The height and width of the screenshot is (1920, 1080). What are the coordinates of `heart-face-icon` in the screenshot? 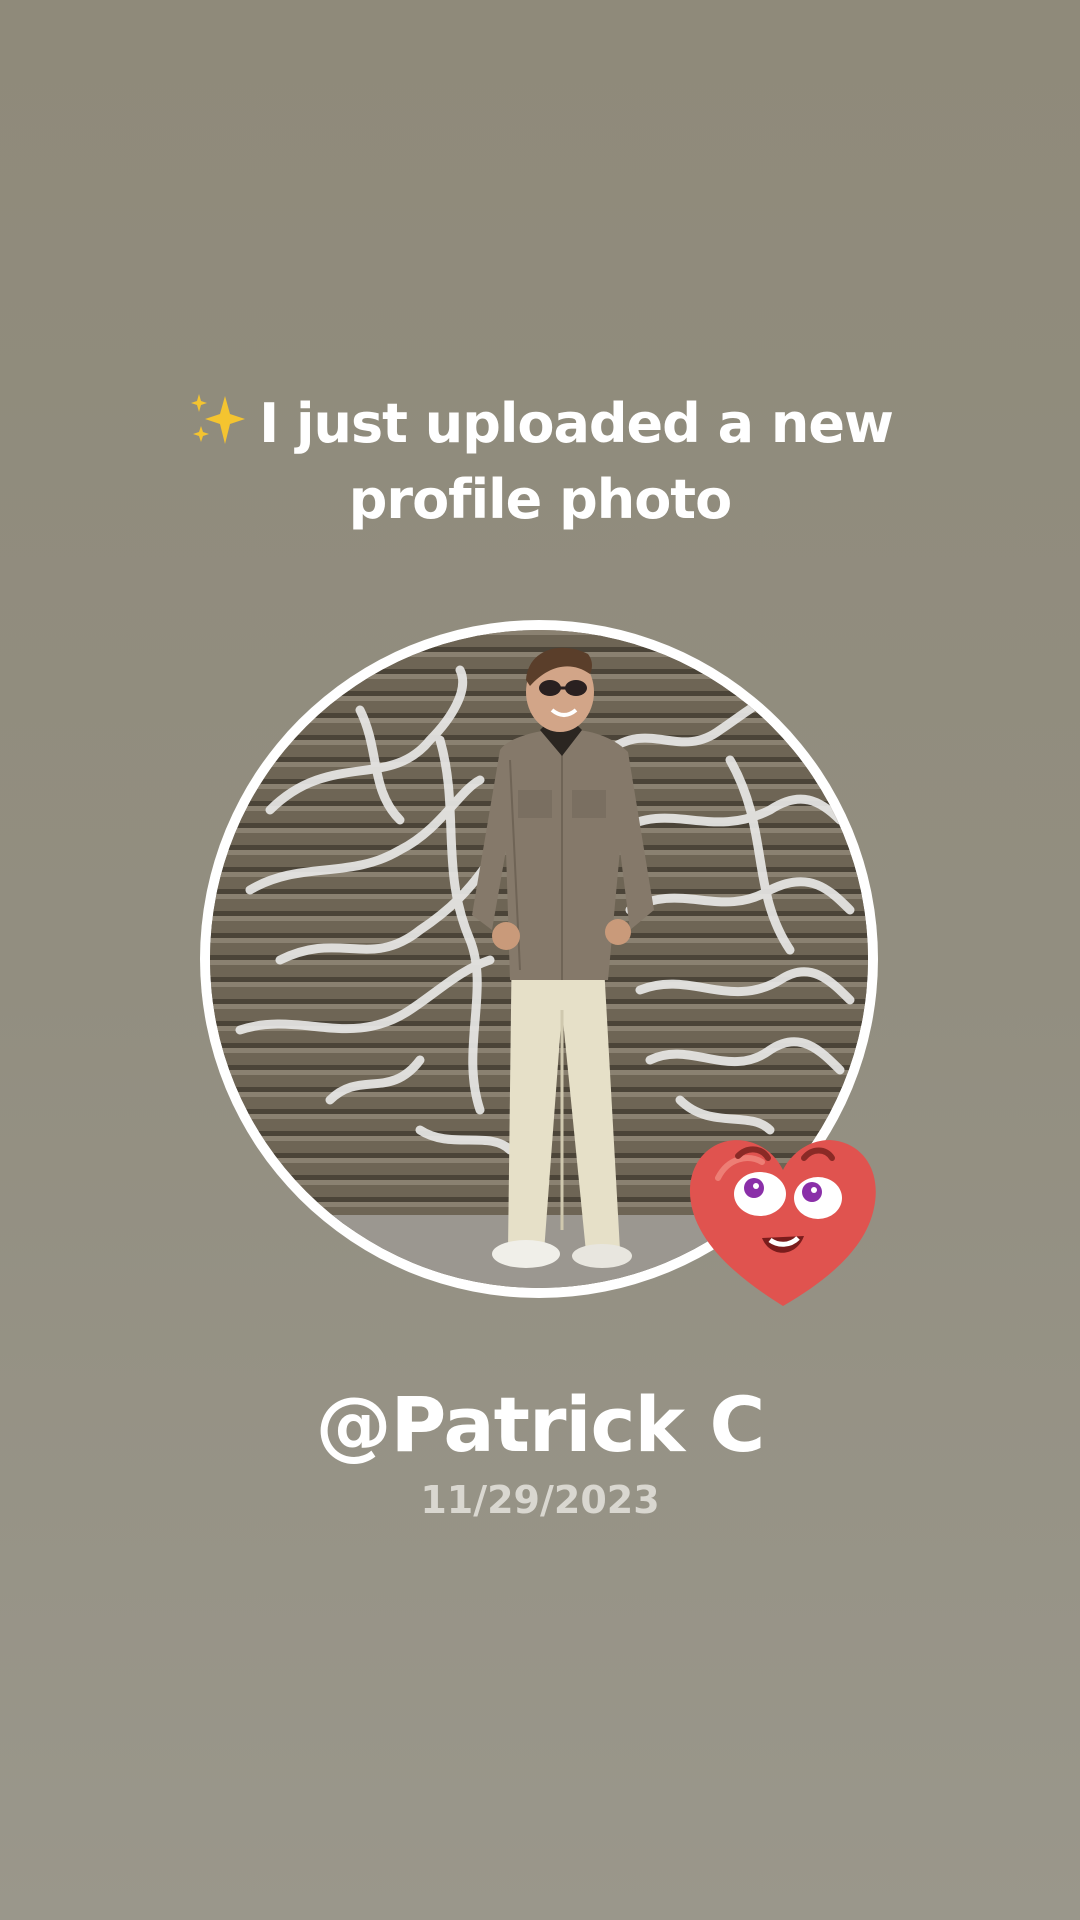 It's located at (783, 1223).